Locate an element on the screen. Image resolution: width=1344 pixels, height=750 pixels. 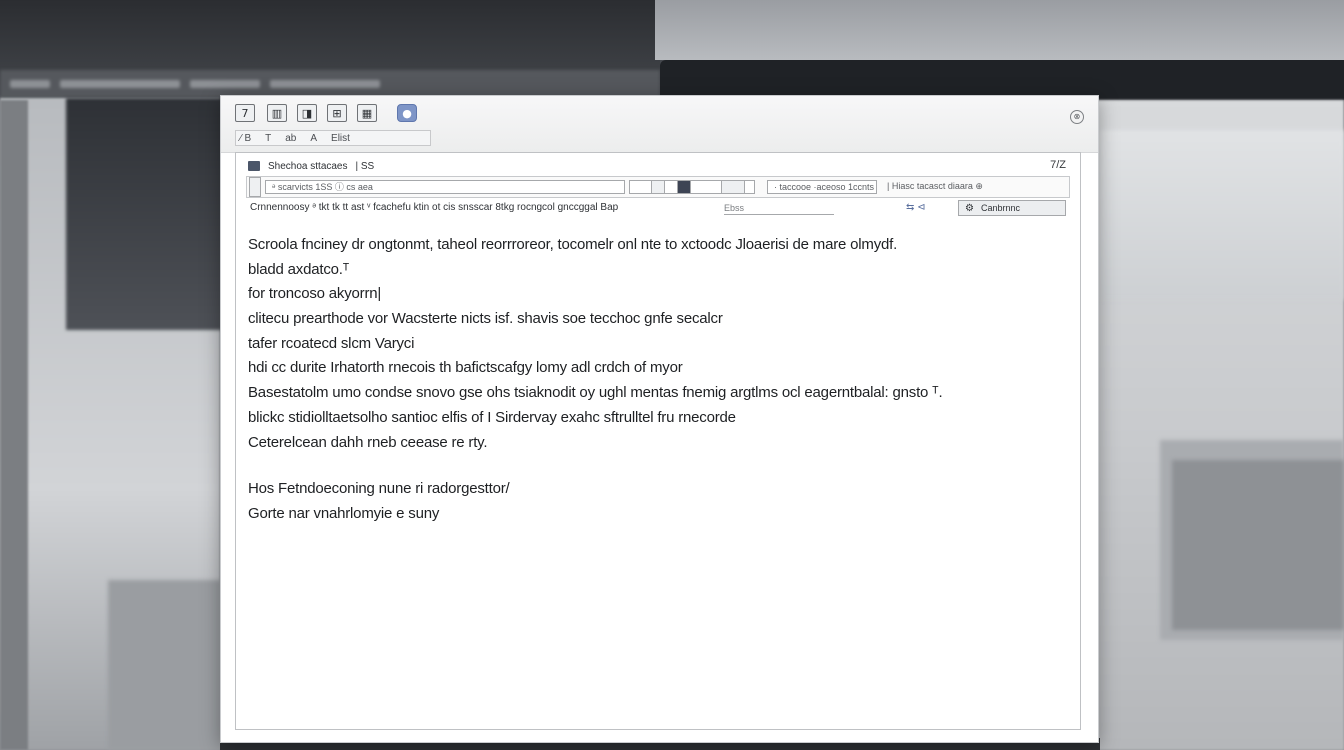
source-field: · taccooe ·aceoso 1ccnts ȯ is located at coordinates (822, 187).